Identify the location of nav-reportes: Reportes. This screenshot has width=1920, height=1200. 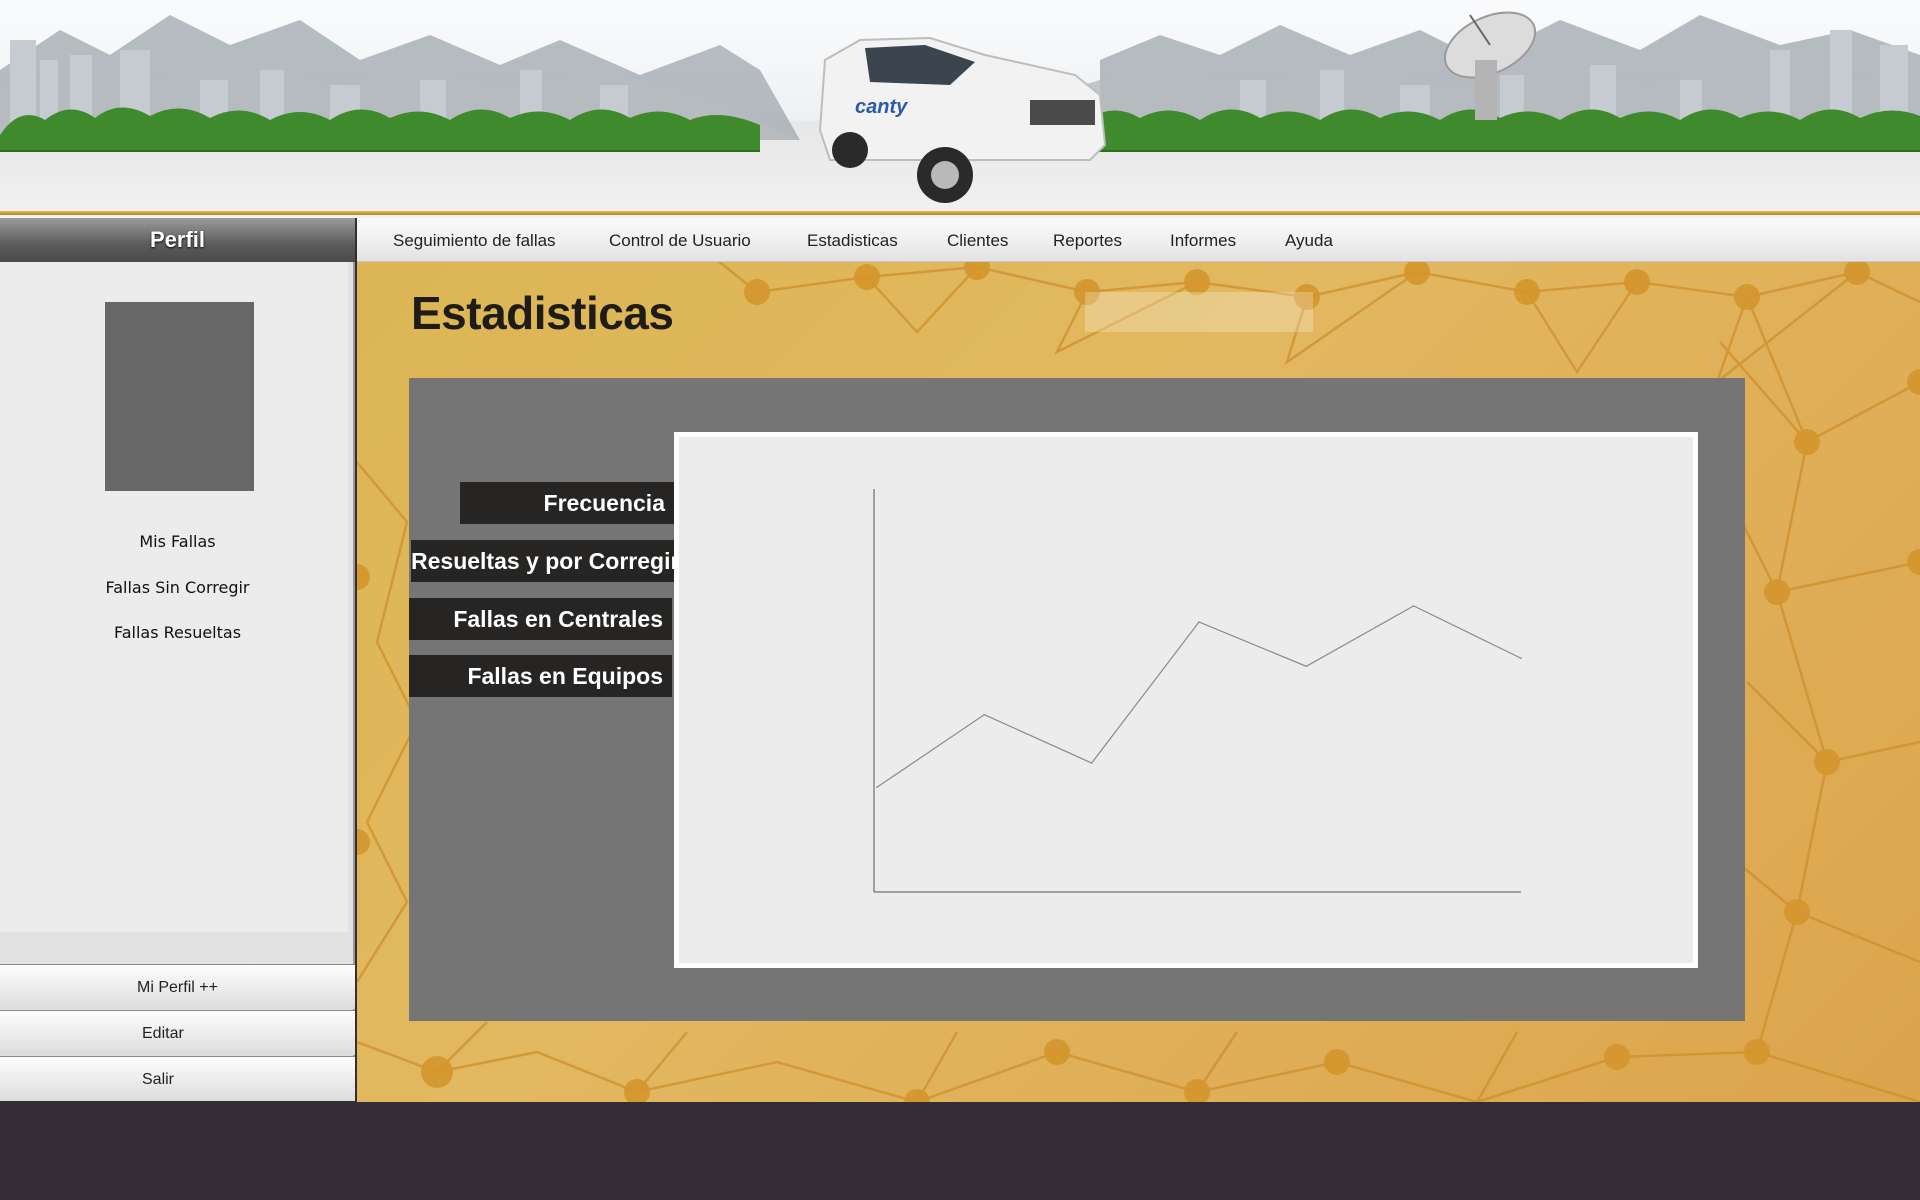
(1087, 240).